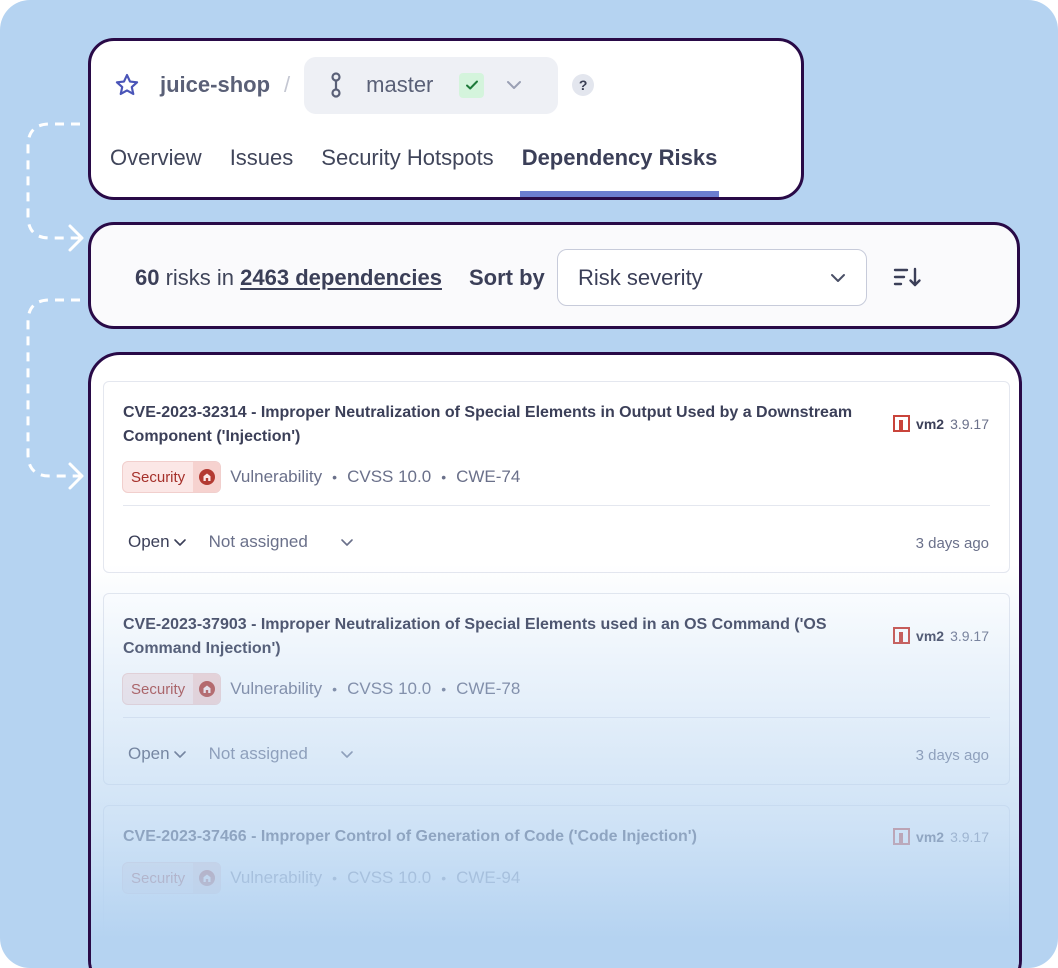  What do you see at coordinates (583, 85) in the screenshot?
I see `help-icon: ?` at bounding box center [583, 85].